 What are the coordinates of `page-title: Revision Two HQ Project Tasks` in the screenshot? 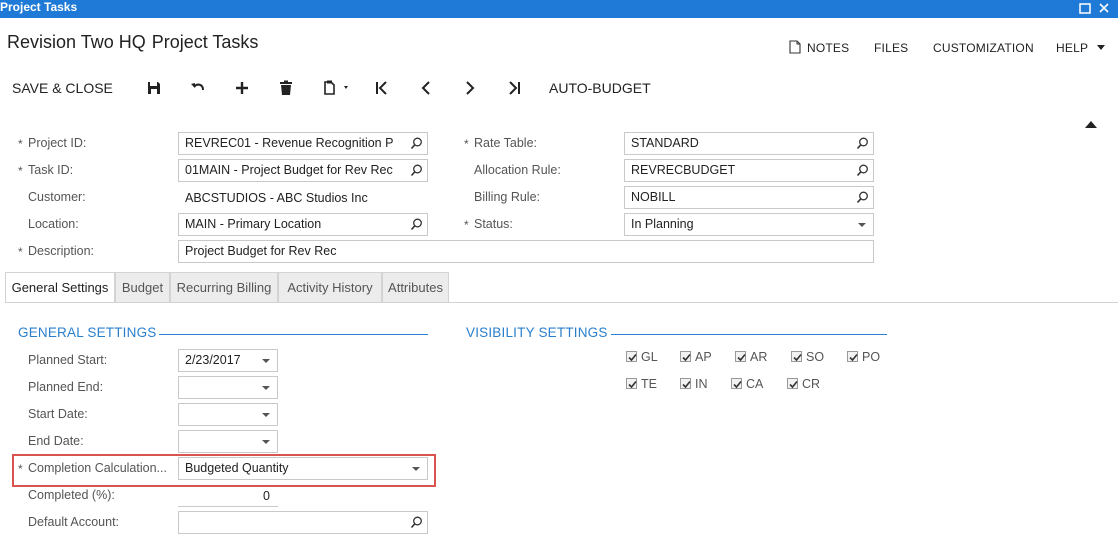 It's located at (132, 42).